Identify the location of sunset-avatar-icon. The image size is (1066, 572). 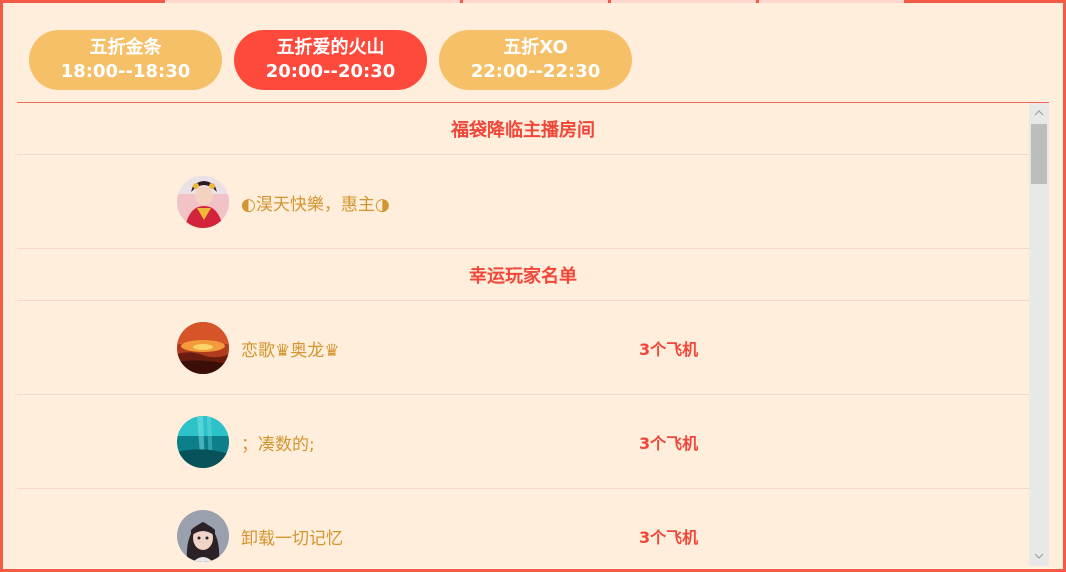
(203, 348).